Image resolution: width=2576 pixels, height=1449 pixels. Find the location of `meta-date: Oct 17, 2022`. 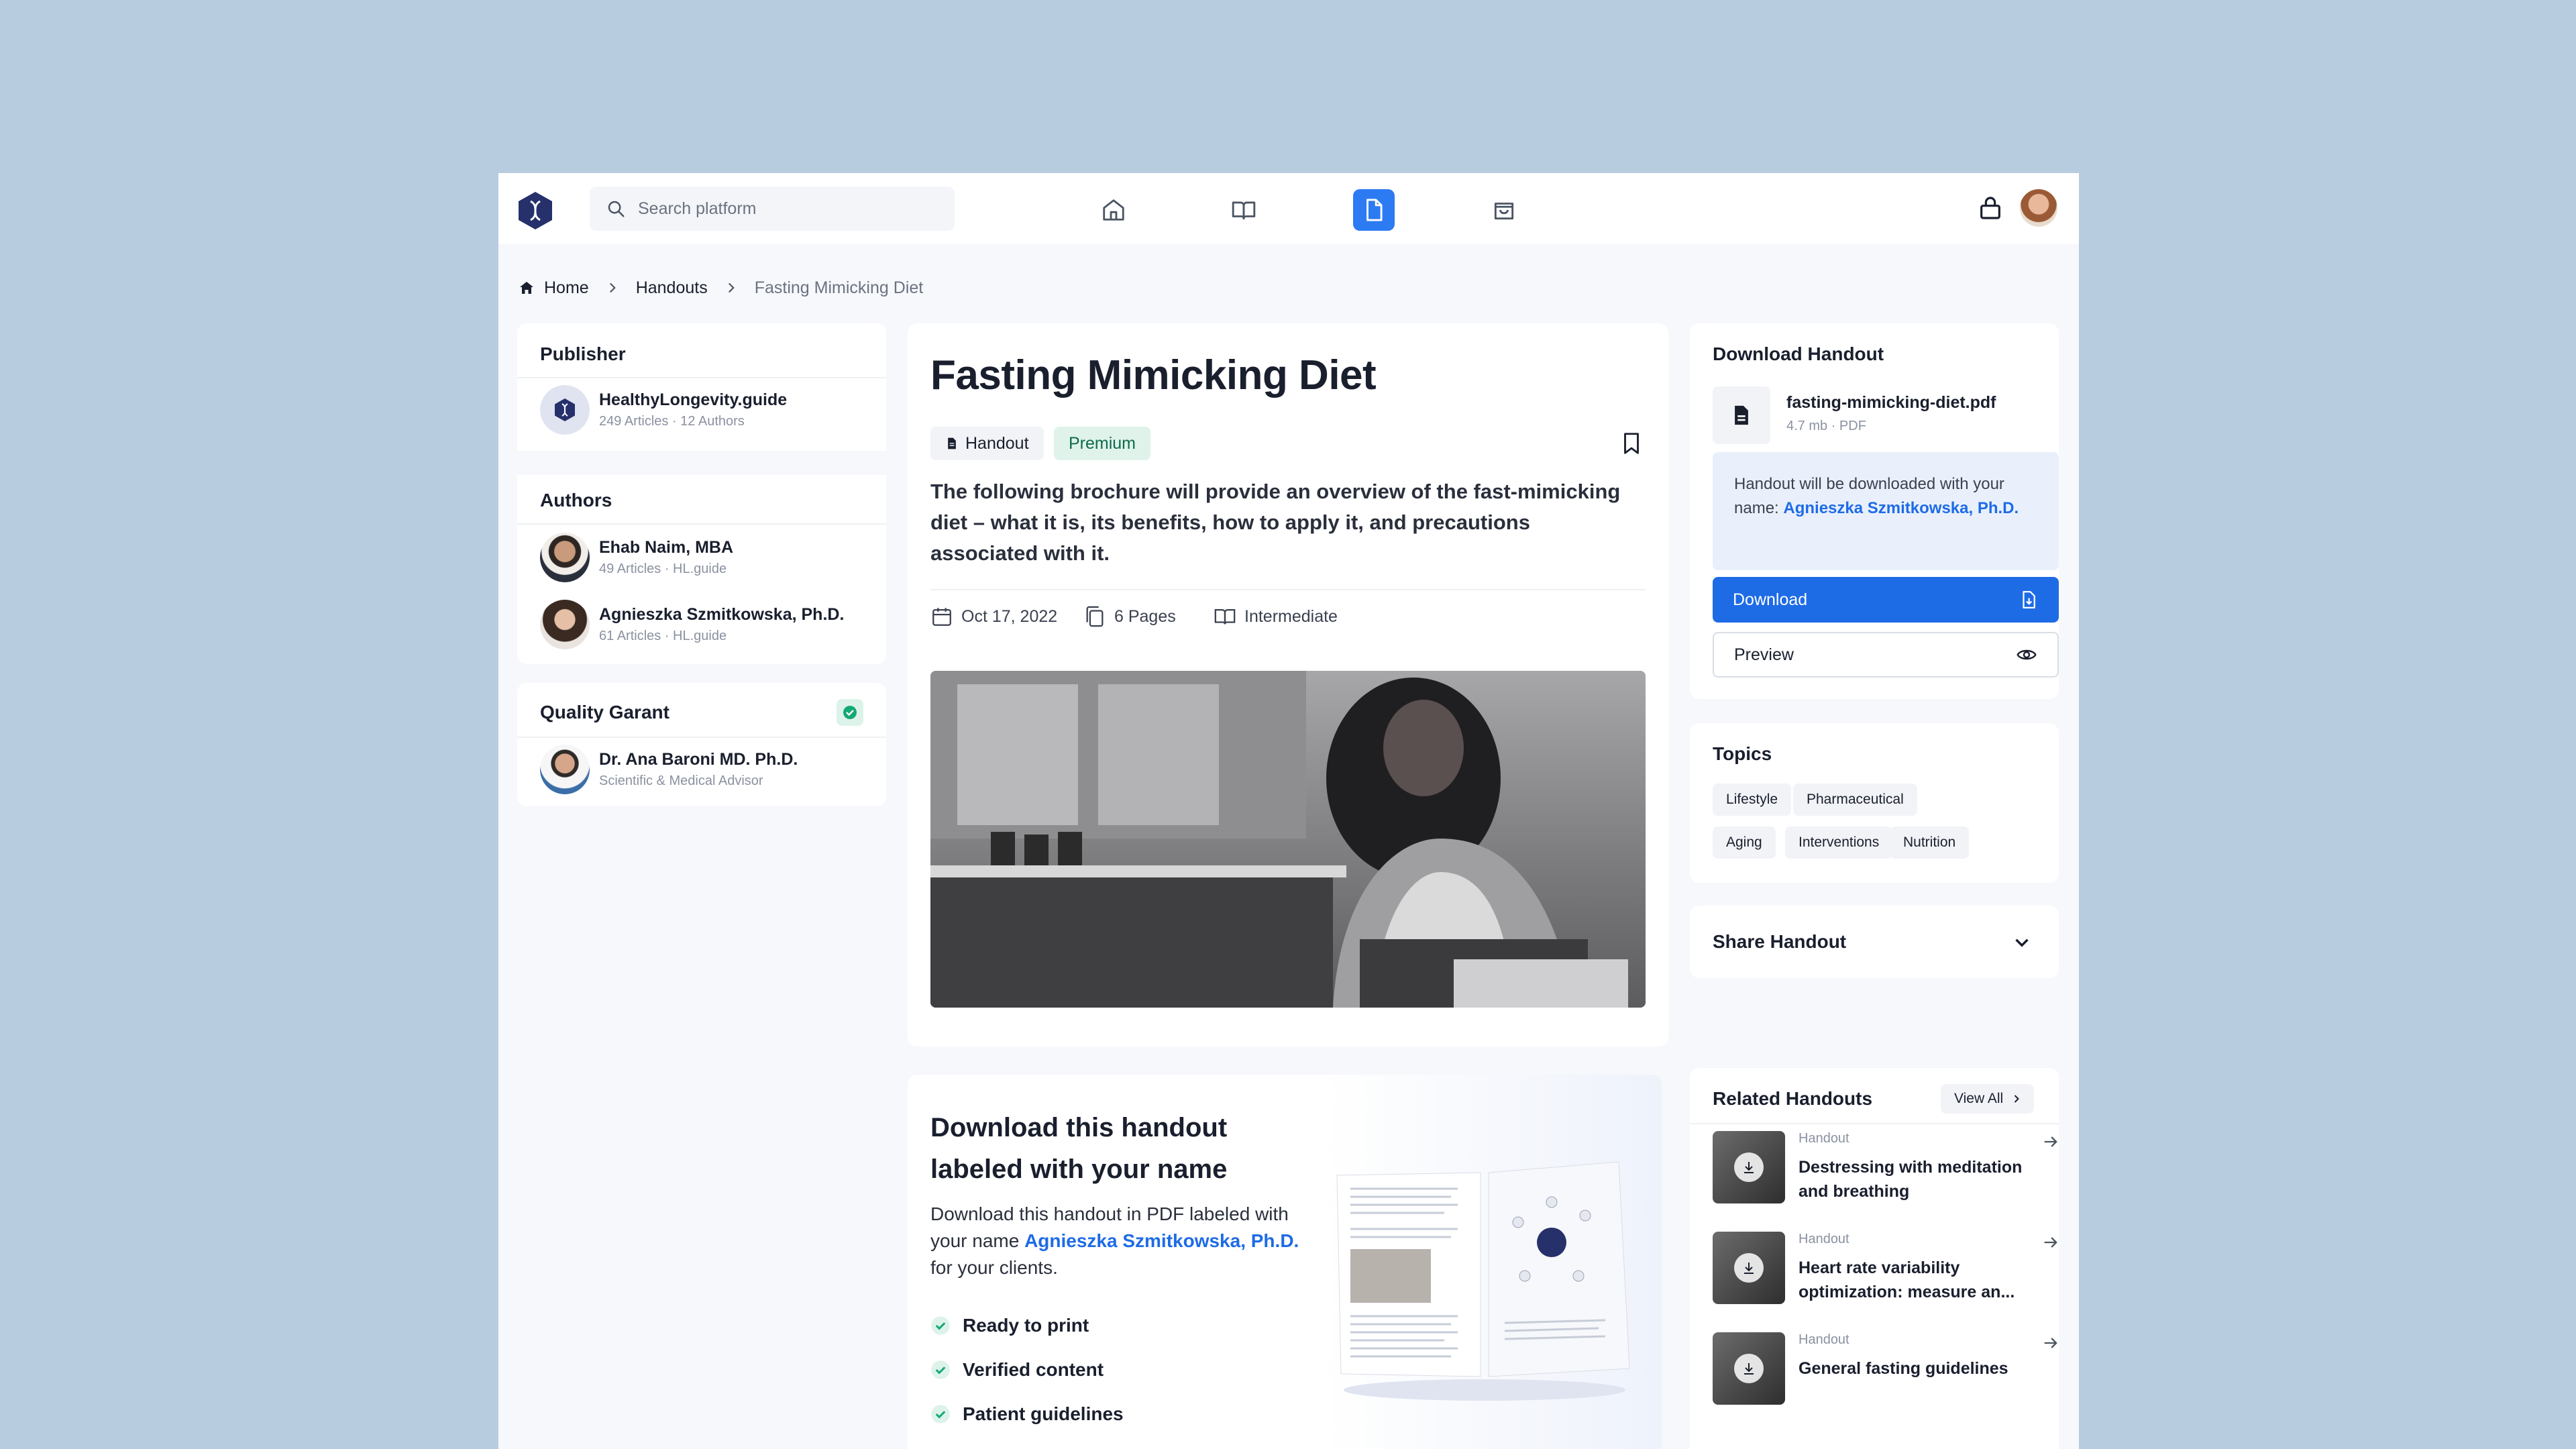

meta-date: Oct 17, 2022 is located at coordinates (993, 616).